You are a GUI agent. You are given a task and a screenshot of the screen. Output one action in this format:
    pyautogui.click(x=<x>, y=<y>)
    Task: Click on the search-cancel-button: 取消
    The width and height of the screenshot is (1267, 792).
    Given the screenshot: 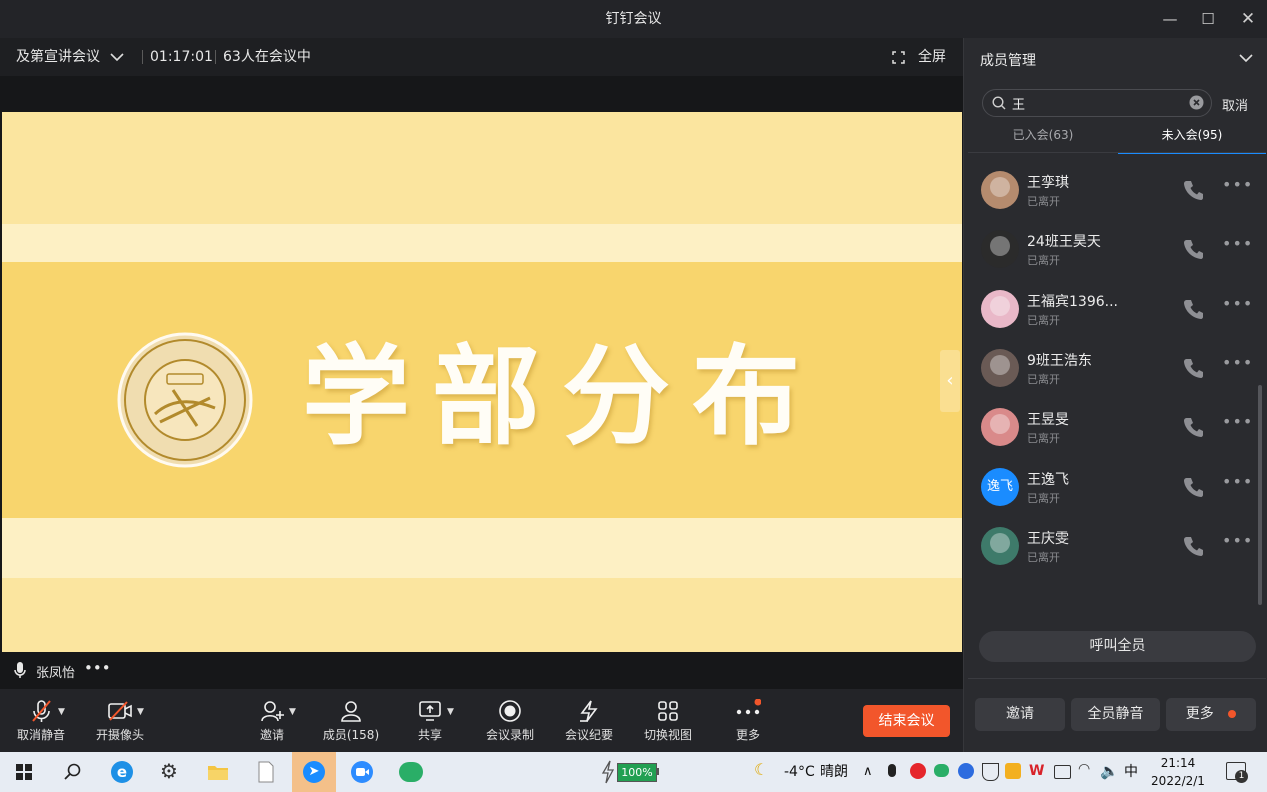 What is the action you would take?
    pyautogui.click(x=1235, y=104)
    